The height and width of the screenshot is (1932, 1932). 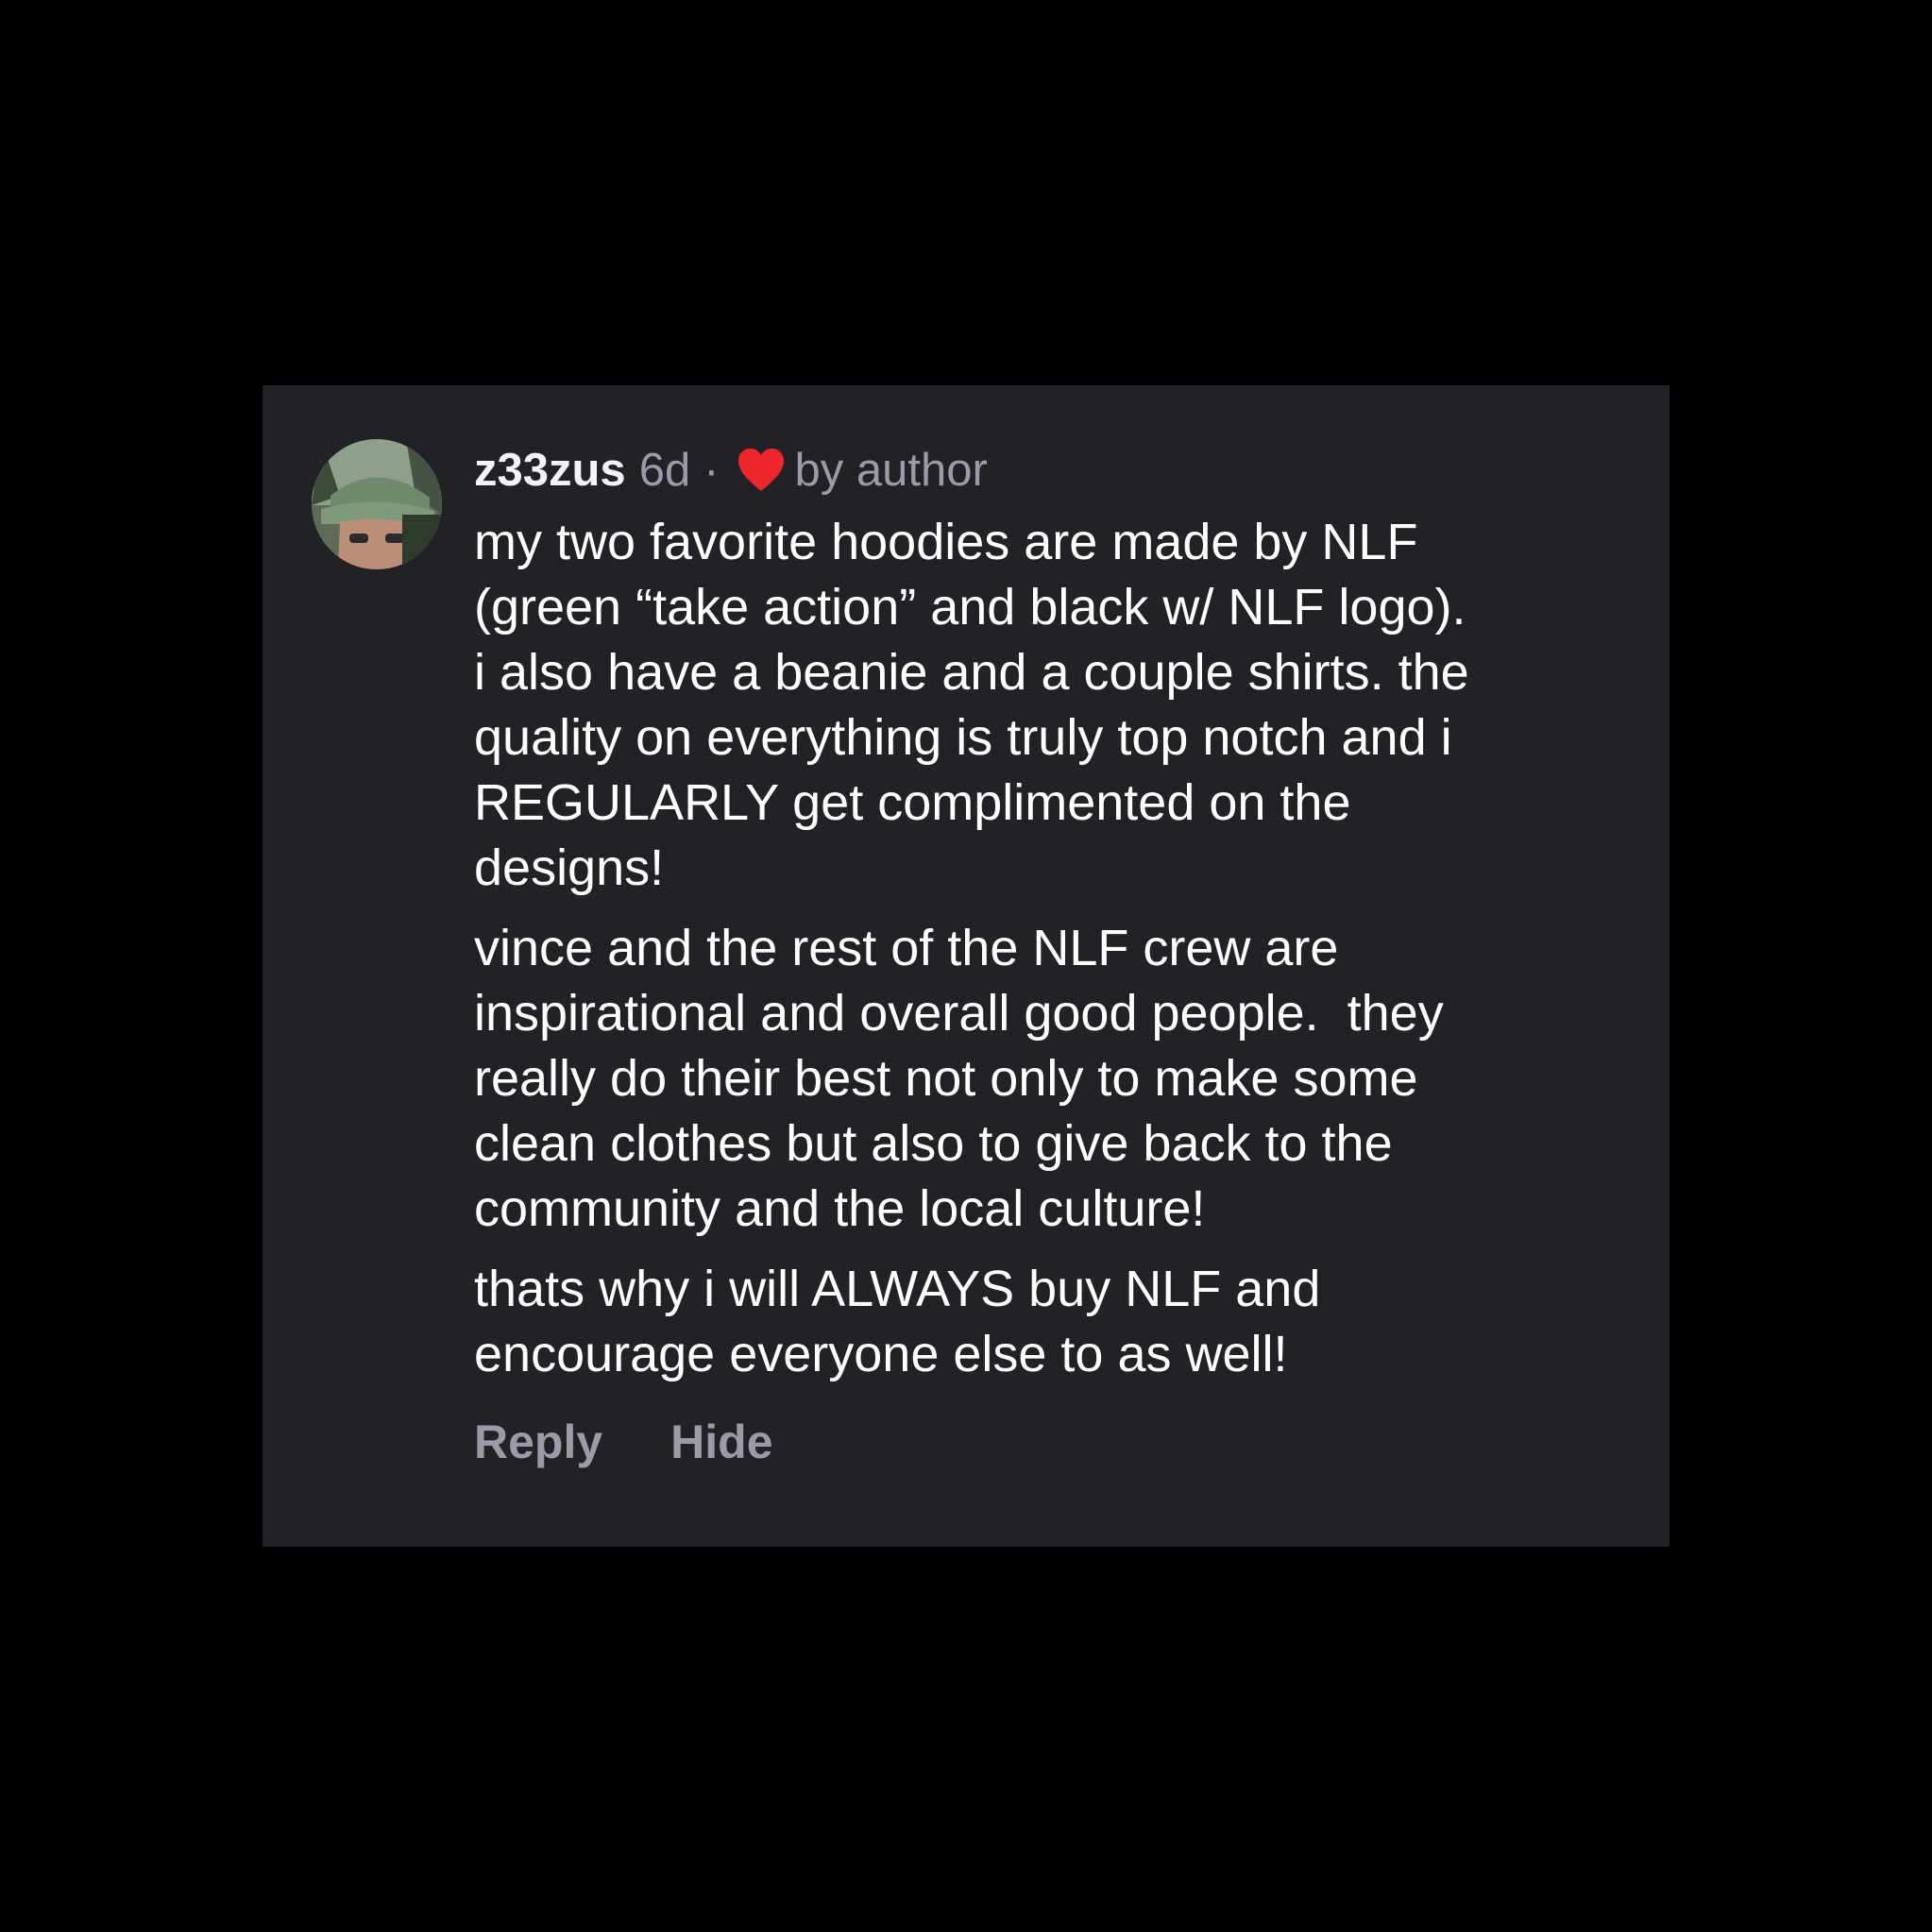 What do you see at coordinates (664, 470) in the screenshot?
I see `comment-age: 6d` at bounding box center [664, 470].